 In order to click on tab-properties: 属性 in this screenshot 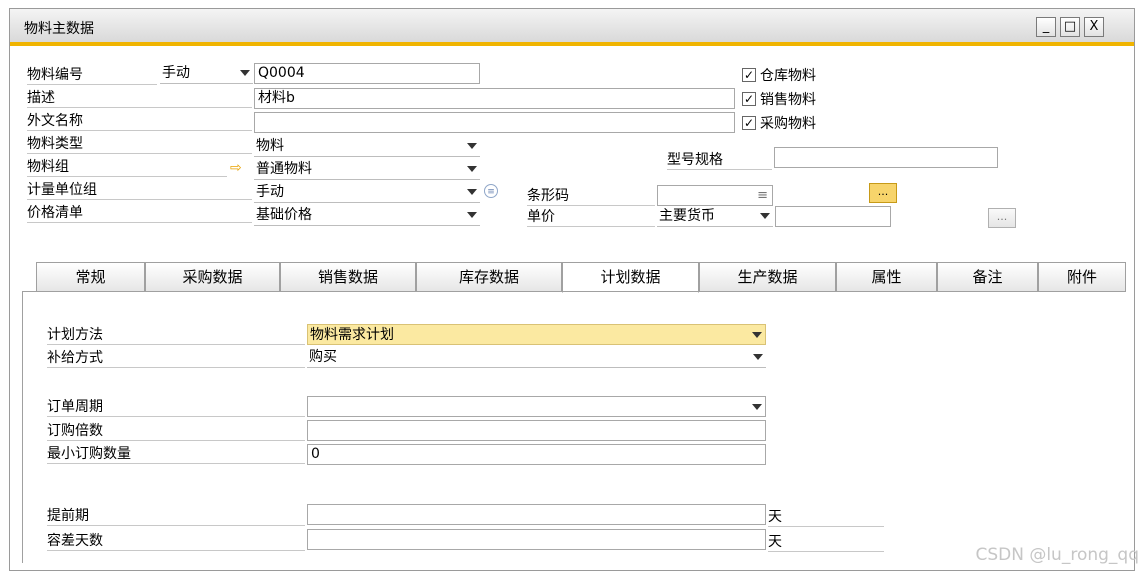, I will do `click(886, 277)`.